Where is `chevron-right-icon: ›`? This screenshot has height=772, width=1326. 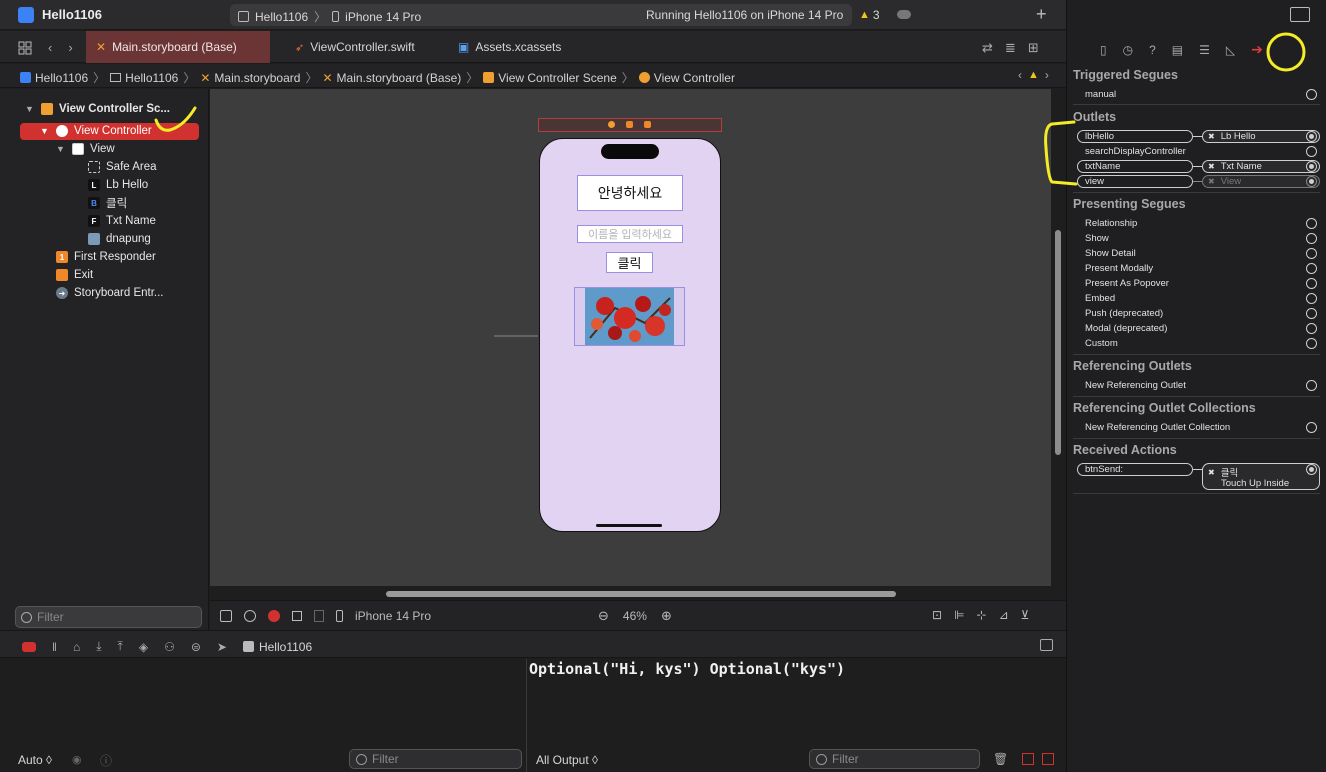
chevron-right-icon: › is located at coordinates (1047, 75).